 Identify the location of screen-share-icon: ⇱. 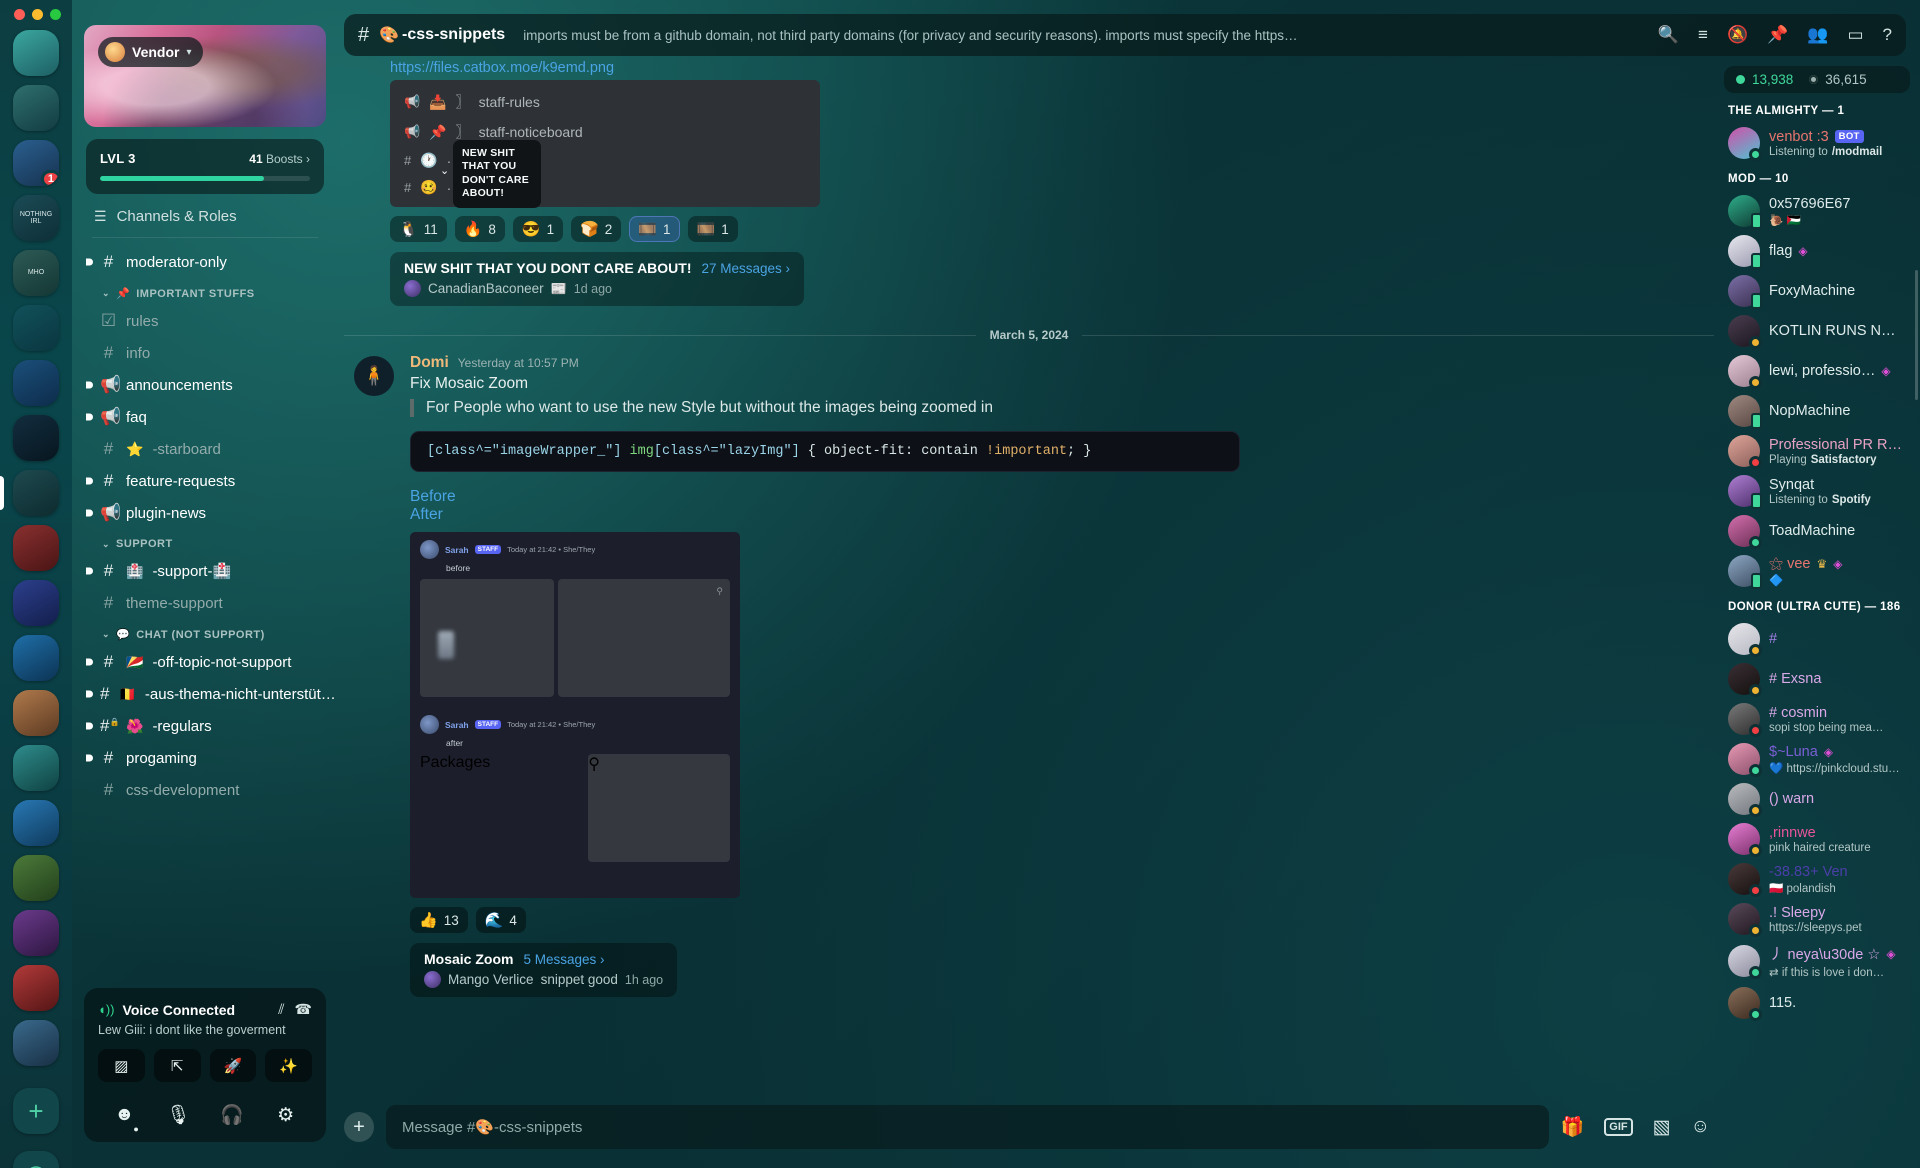
(177, 1065).